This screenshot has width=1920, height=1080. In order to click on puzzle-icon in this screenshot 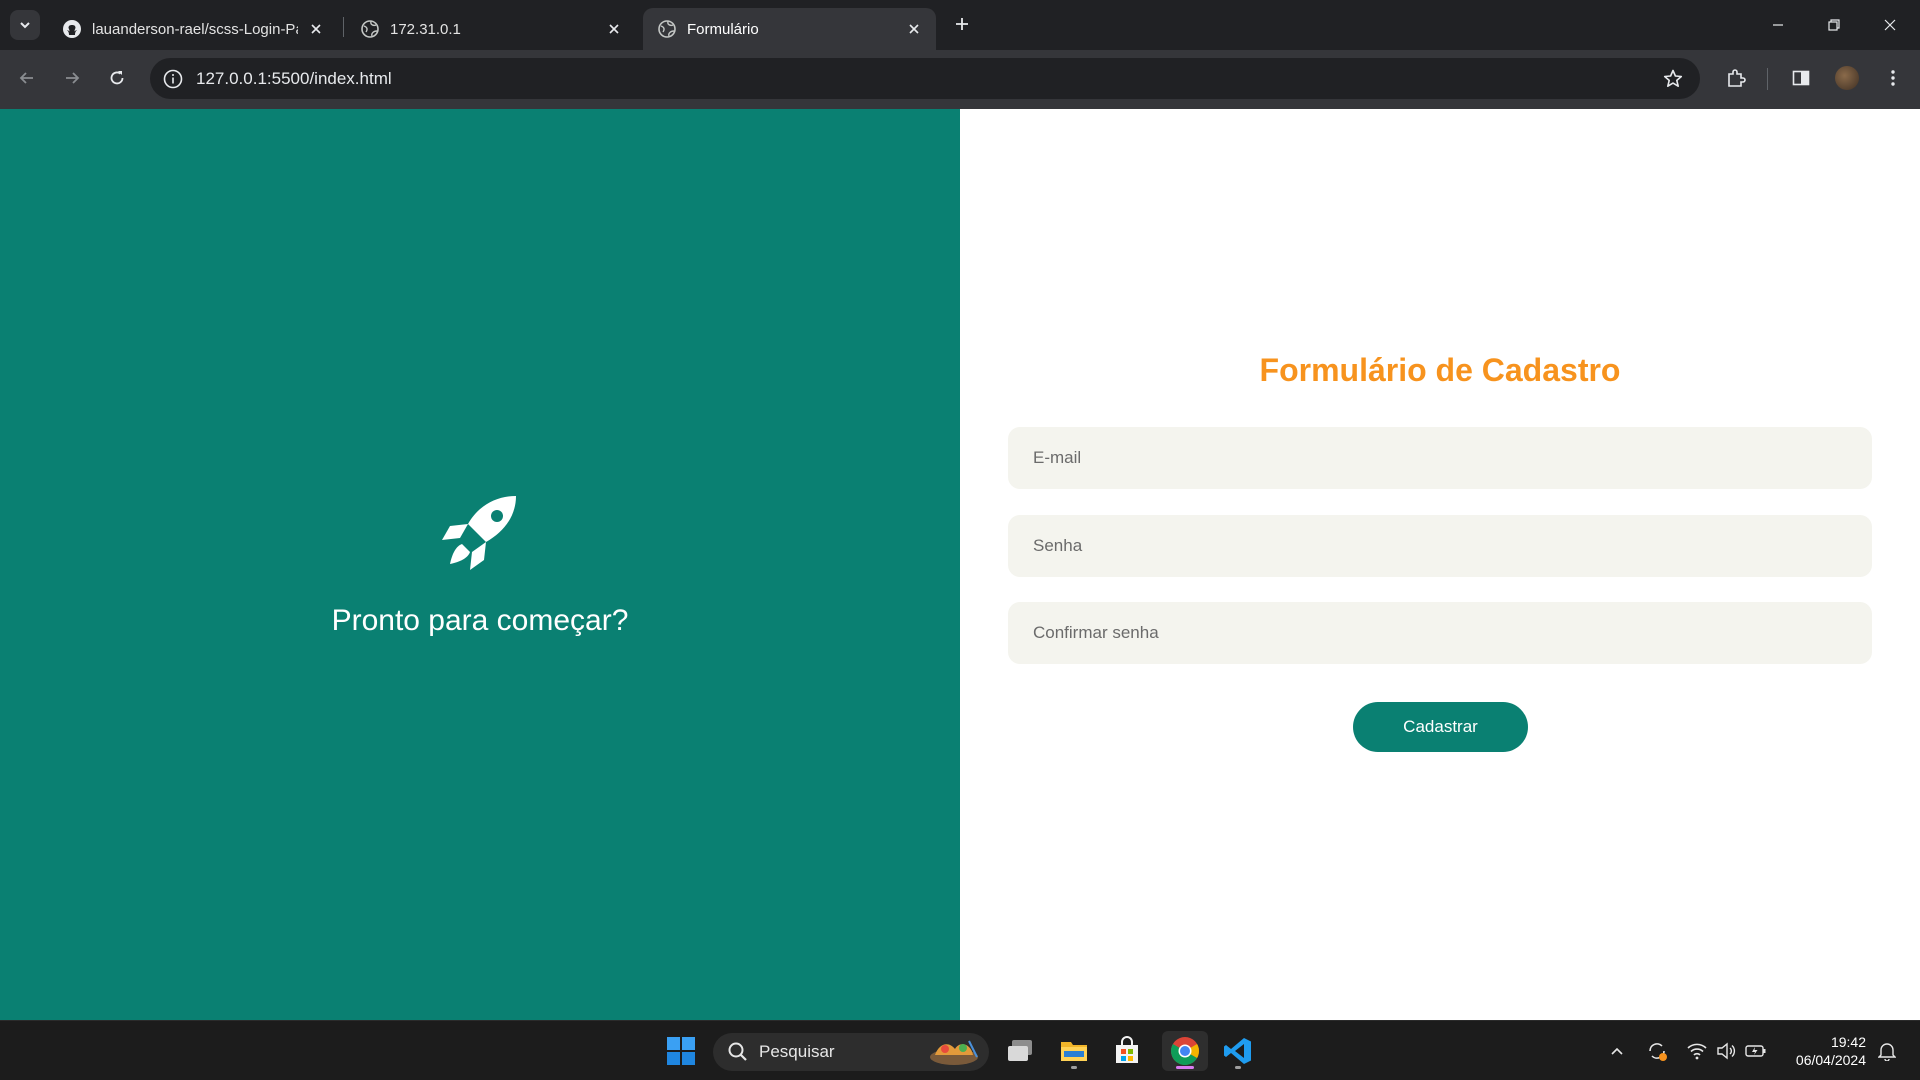, I will do `click(1737, 78)`.